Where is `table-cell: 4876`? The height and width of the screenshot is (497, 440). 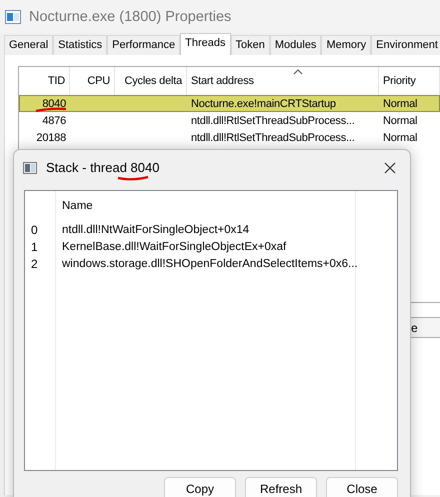 table-cell: 4876 is located at coordinates (54, 120).